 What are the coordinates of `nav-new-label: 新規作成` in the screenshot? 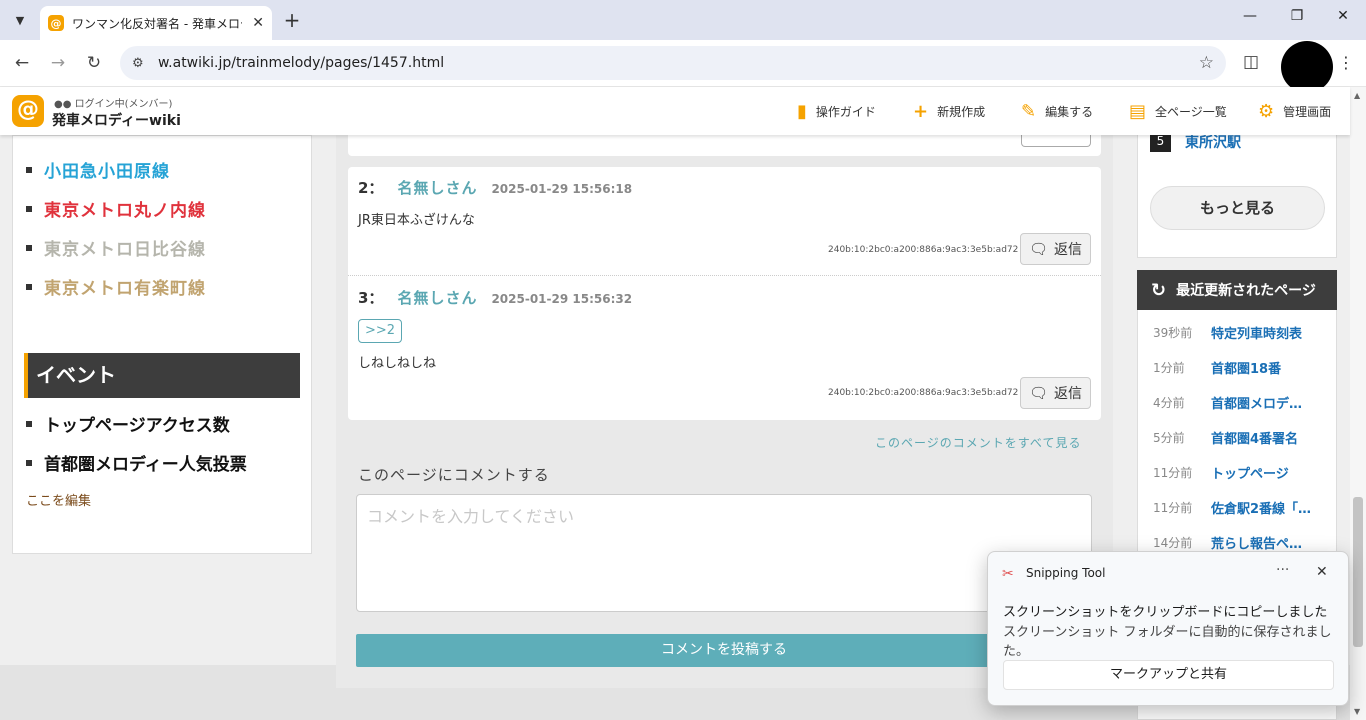 It's located at (961, 112).